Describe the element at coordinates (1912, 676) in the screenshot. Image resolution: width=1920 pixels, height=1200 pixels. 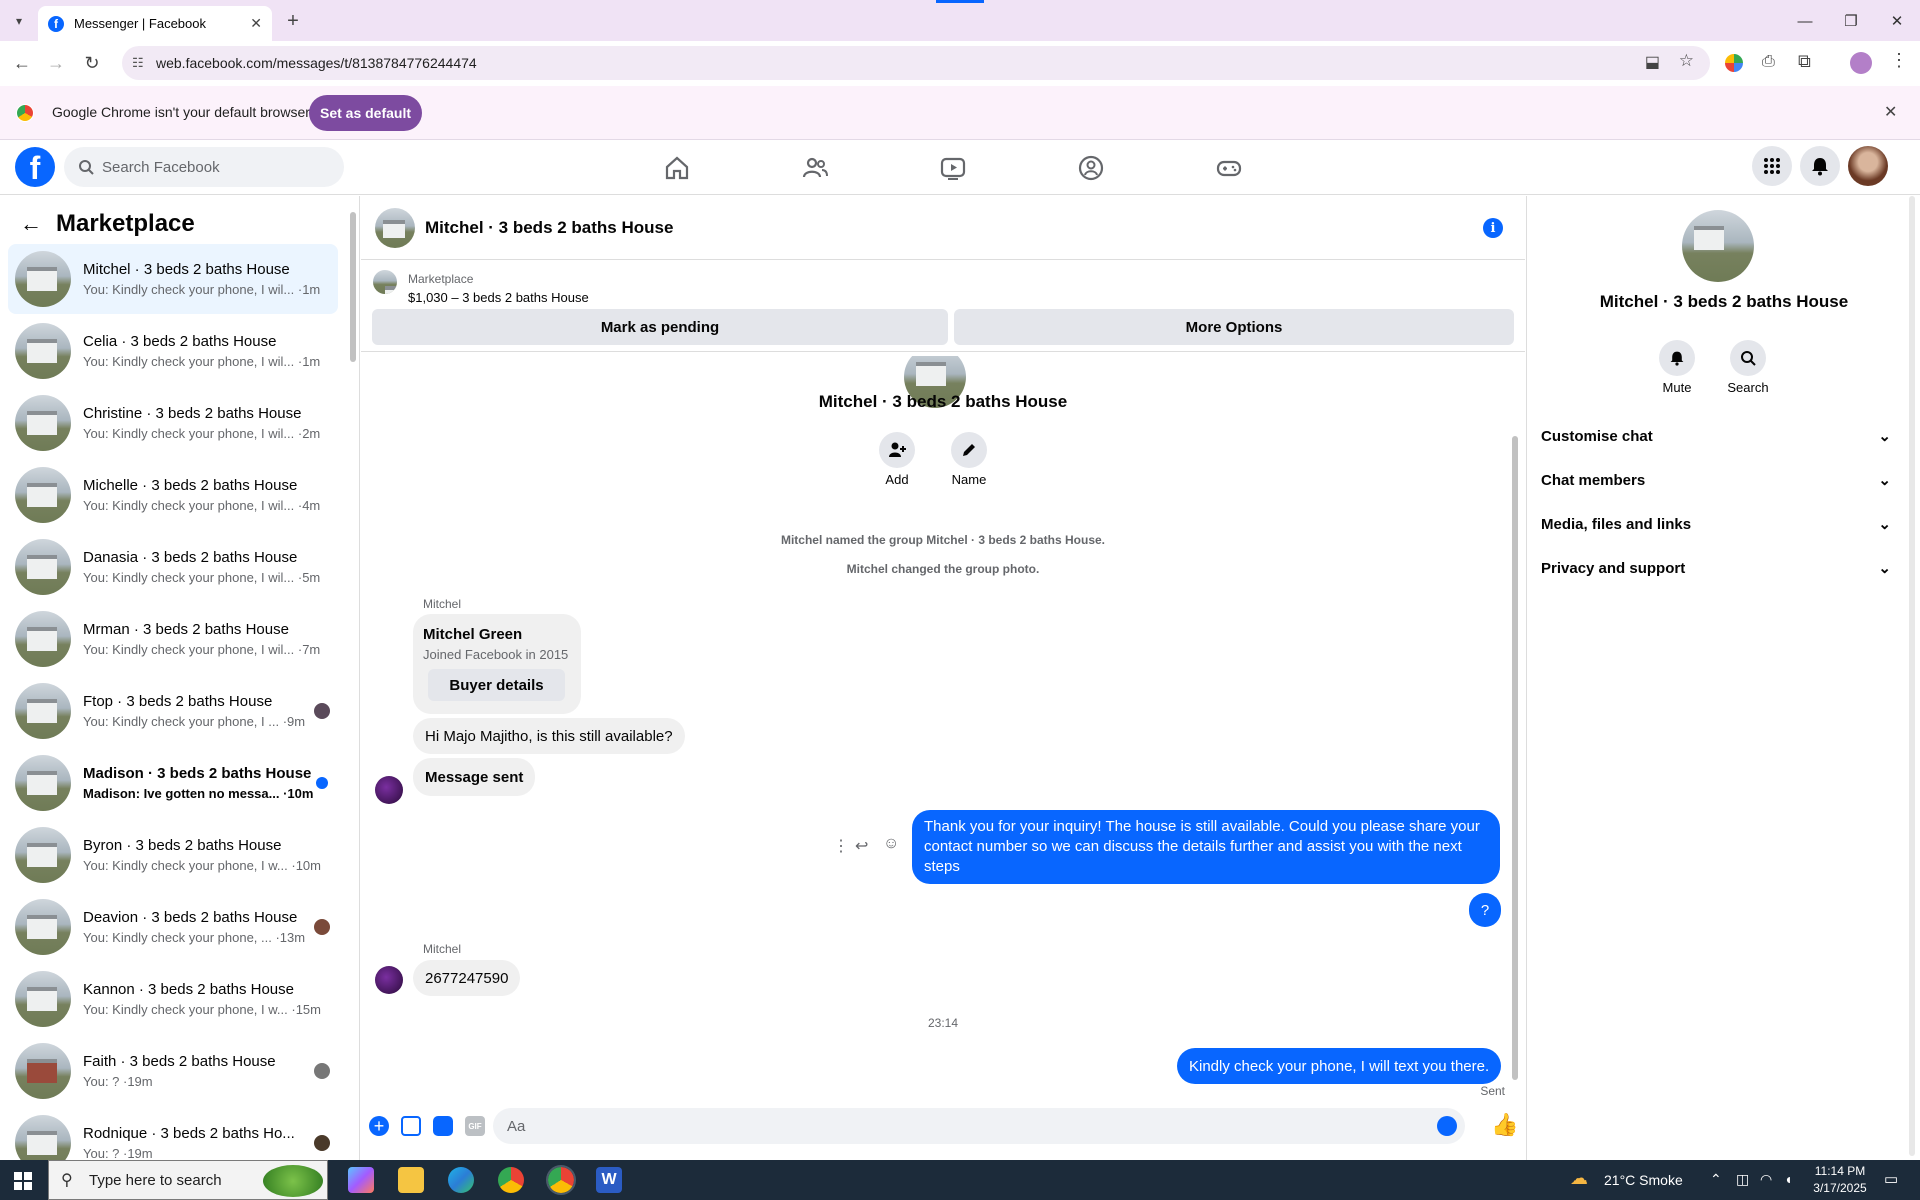
I see `info-scrollbar` at that location.